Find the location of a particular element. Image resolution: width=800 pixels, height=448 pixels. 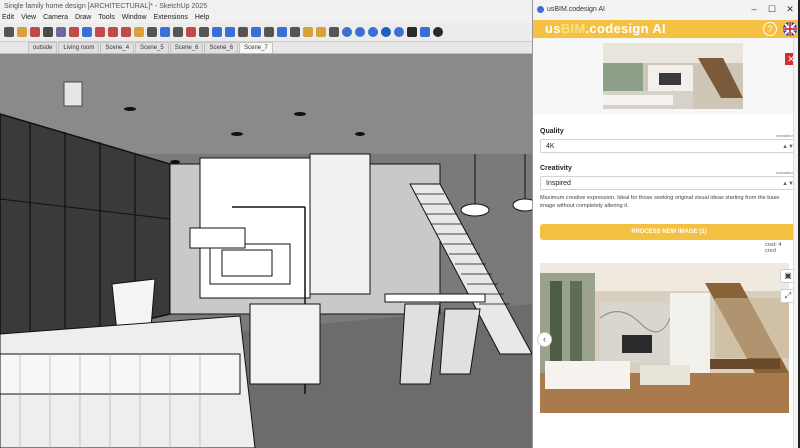

menu-help: Help is located at coordinates (202, 18).